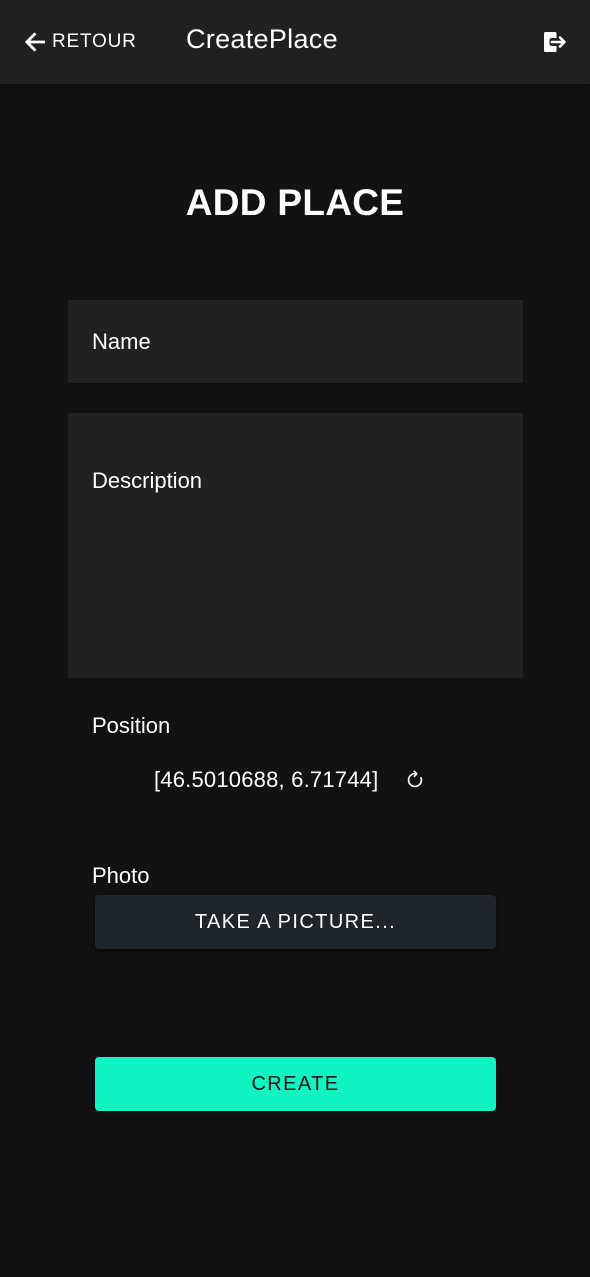  Describe the element at coordinates (415, 780) in the screenshot. I see `refresh-icon` at that location.